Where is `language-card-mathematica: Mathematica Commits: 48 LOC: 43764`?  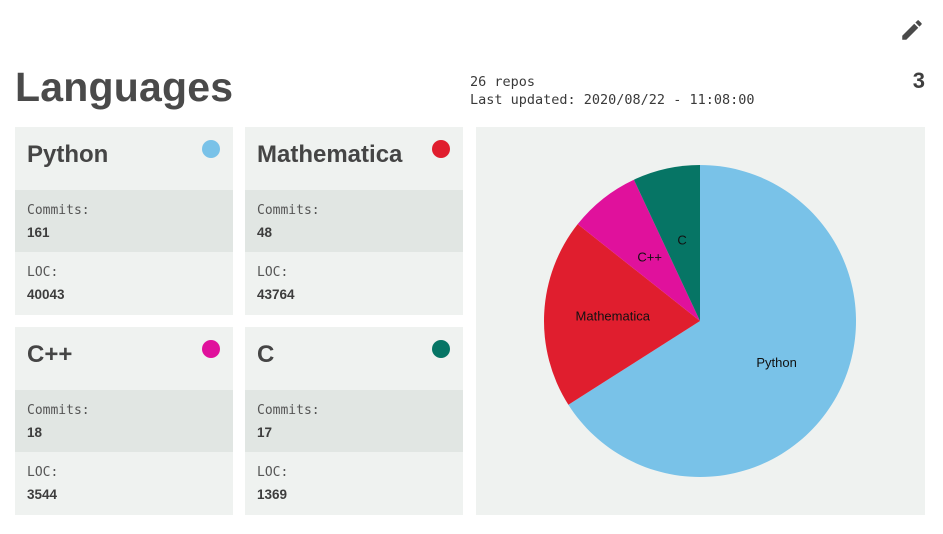 language-card-mathematica: Mathematica Commits: 48 LOC: 43764 is located at coordinates (354, 221).